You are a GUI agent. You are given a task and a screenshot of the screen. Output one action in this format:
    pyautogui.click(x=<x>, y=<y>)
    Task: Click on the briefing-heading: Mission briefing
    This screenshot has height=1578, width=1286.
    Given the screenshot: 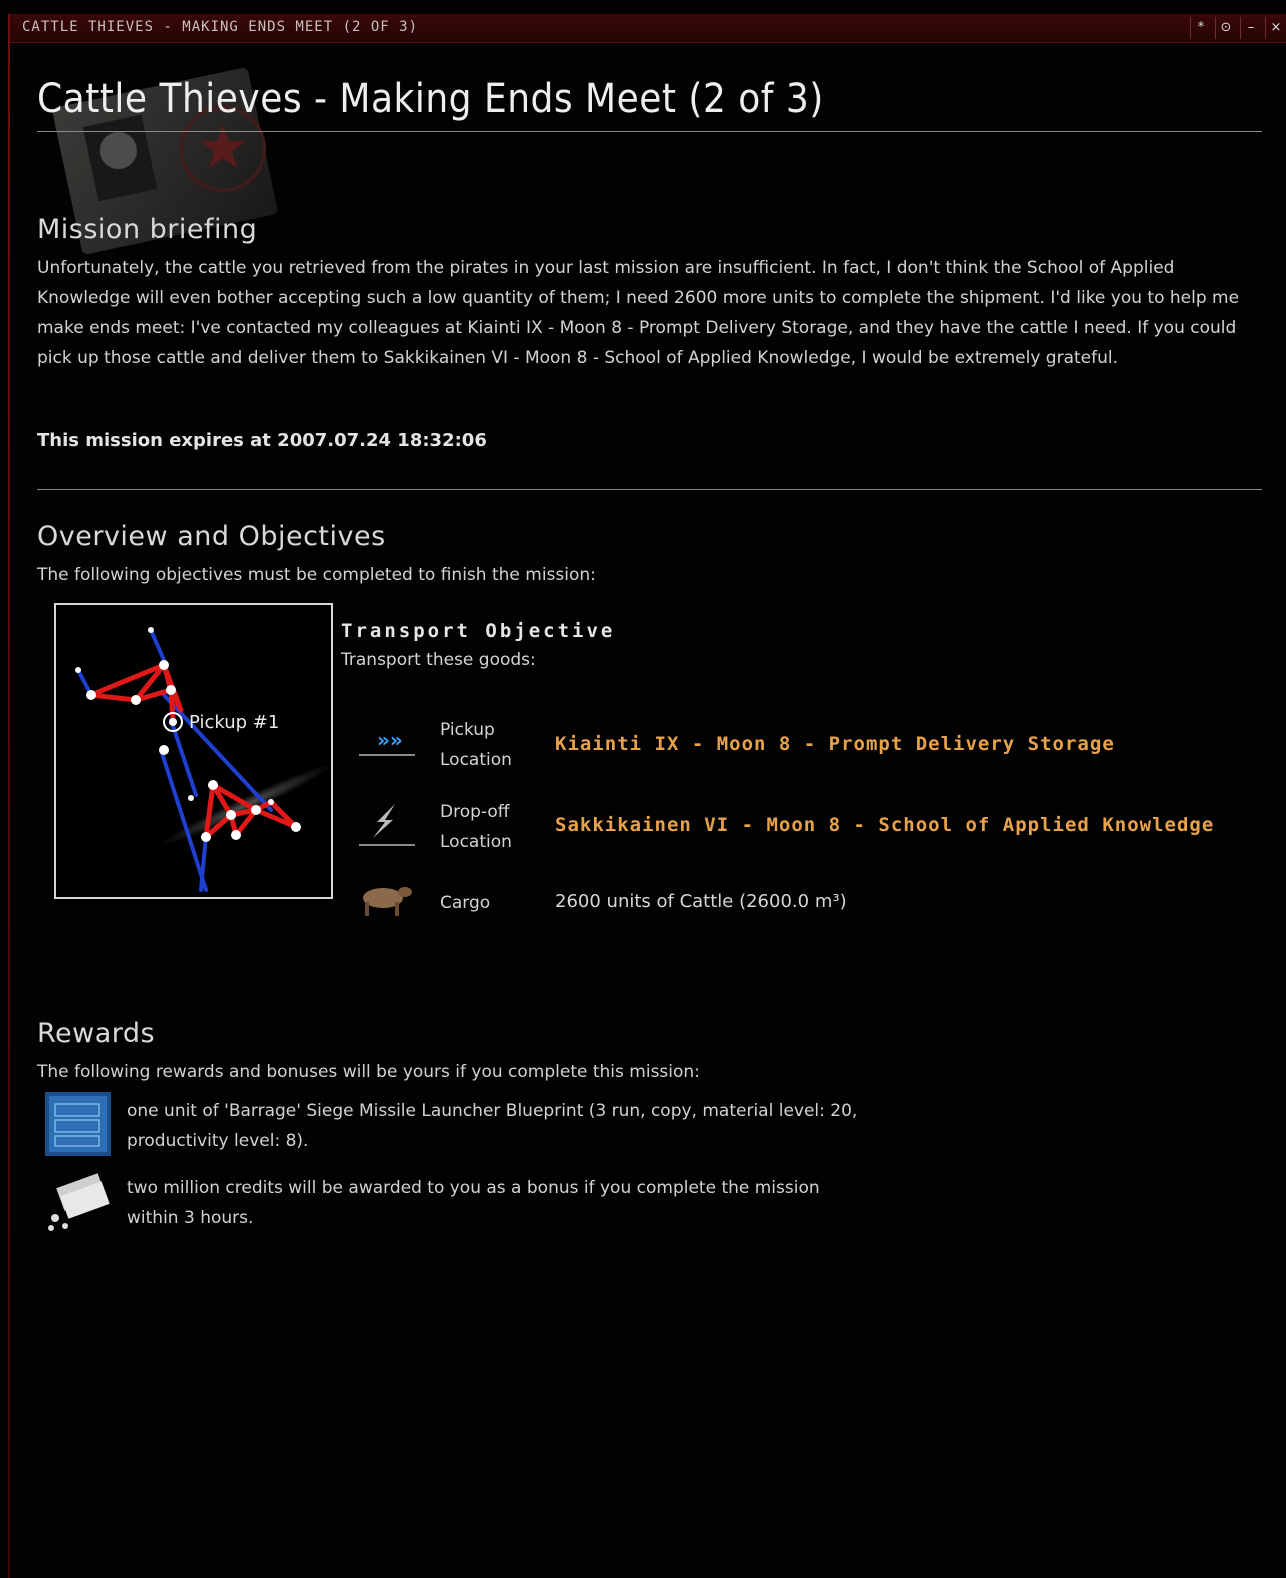 What is the action you would take?
    pyautogui.click(x=147, y=229)
    